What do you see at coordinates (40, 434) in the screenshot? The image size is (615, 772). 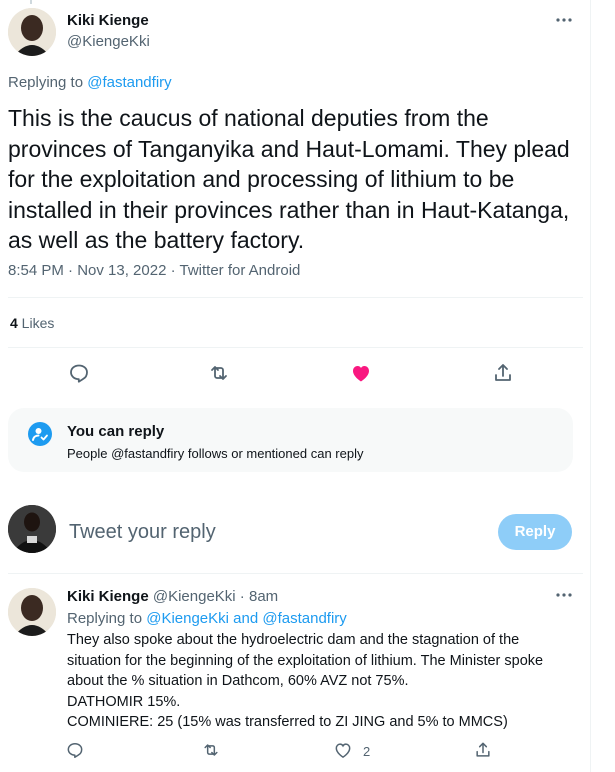 I see `person-check-icon` at bounding box center [40, 434].